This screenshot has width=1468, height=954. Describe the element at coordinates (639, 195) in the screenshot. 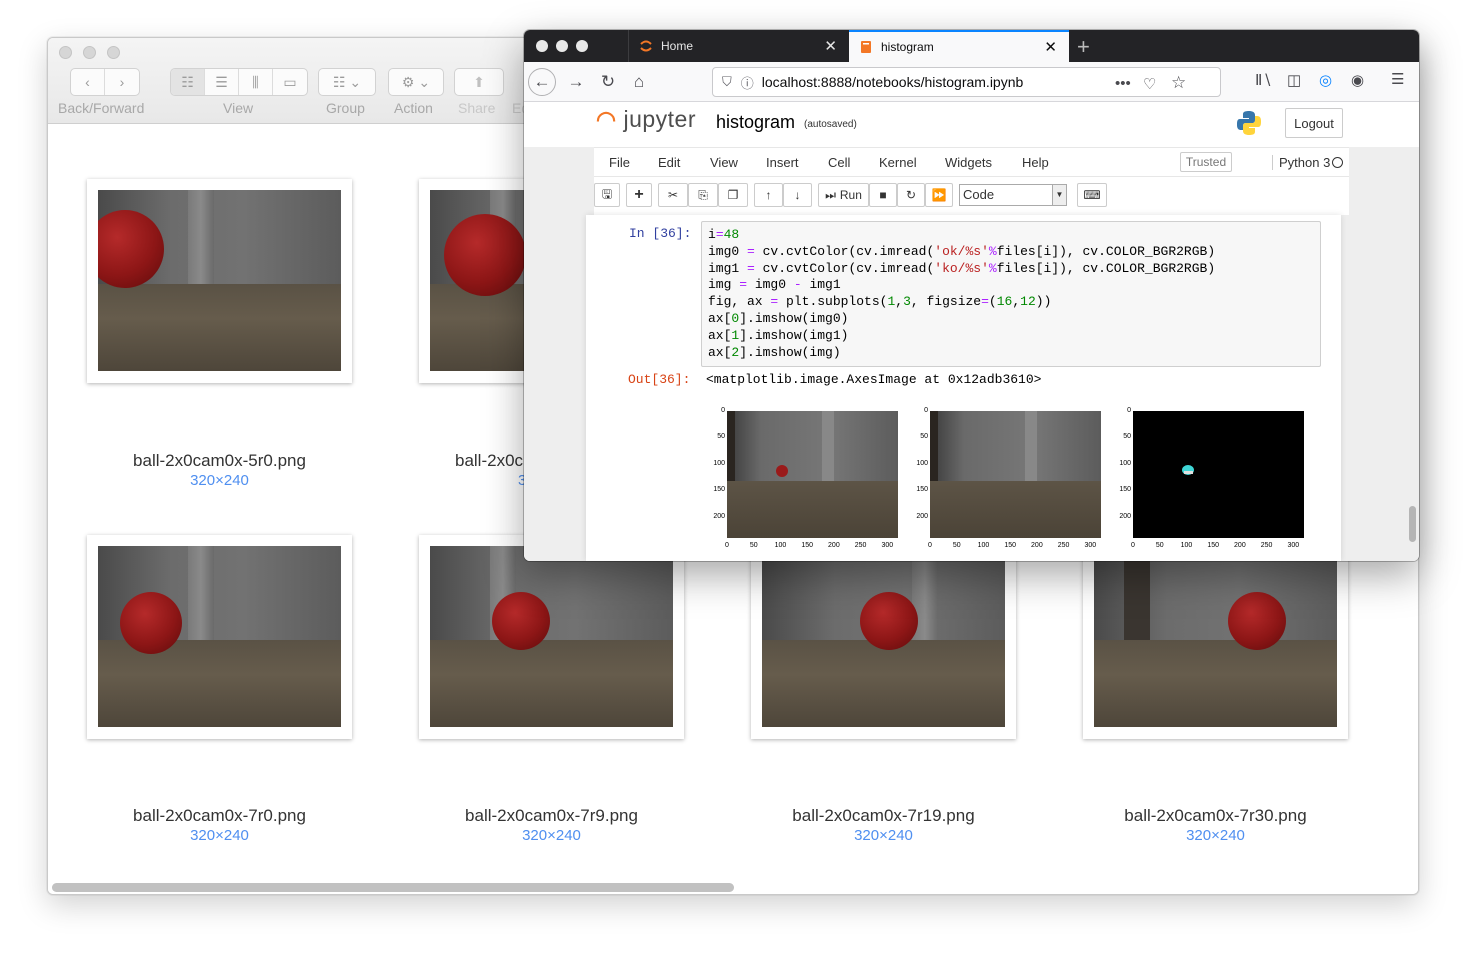

I see `insert-cell-button: +` at that location.